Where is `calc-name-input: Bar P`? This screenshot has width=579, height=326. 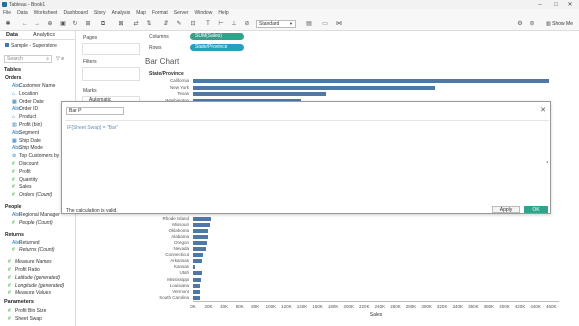 calc-name-input: Bar P is located at coordinates (95, 111).